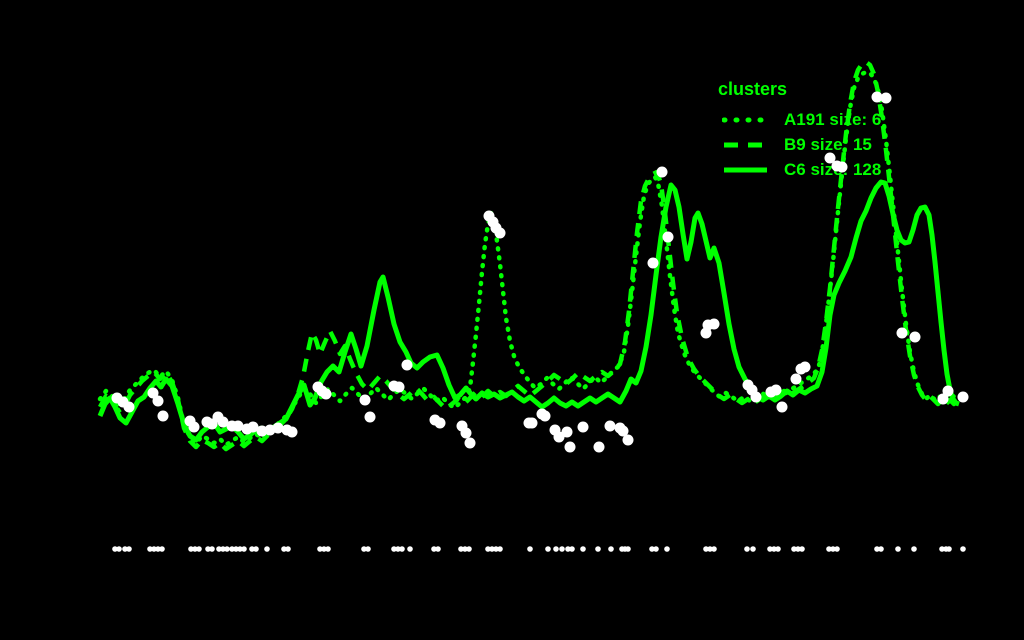  Describe the element at coordinates (753, 89) in the screenshot. I see `legend-title: clusters` at that location.